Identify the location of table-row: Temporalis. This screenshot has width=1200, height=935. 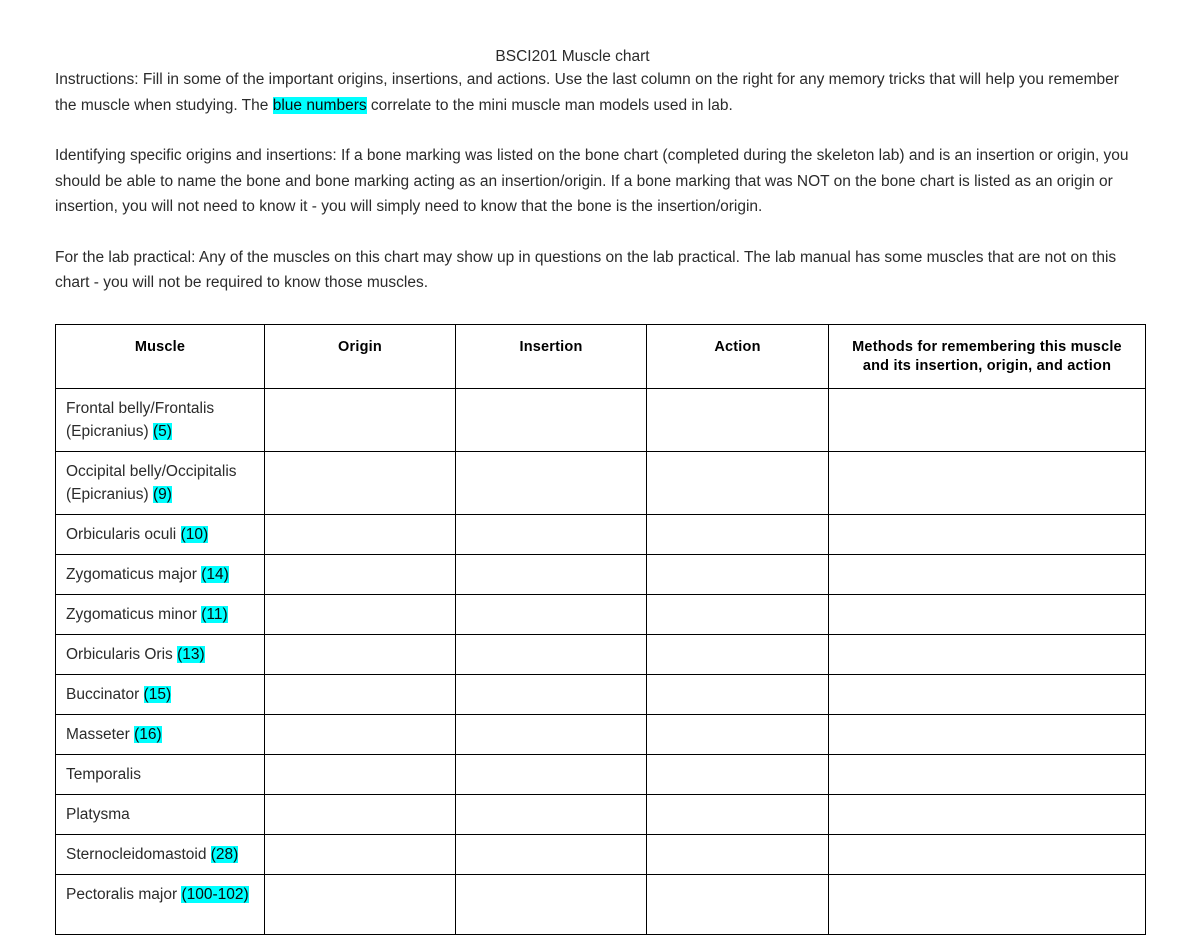
(600, 774).